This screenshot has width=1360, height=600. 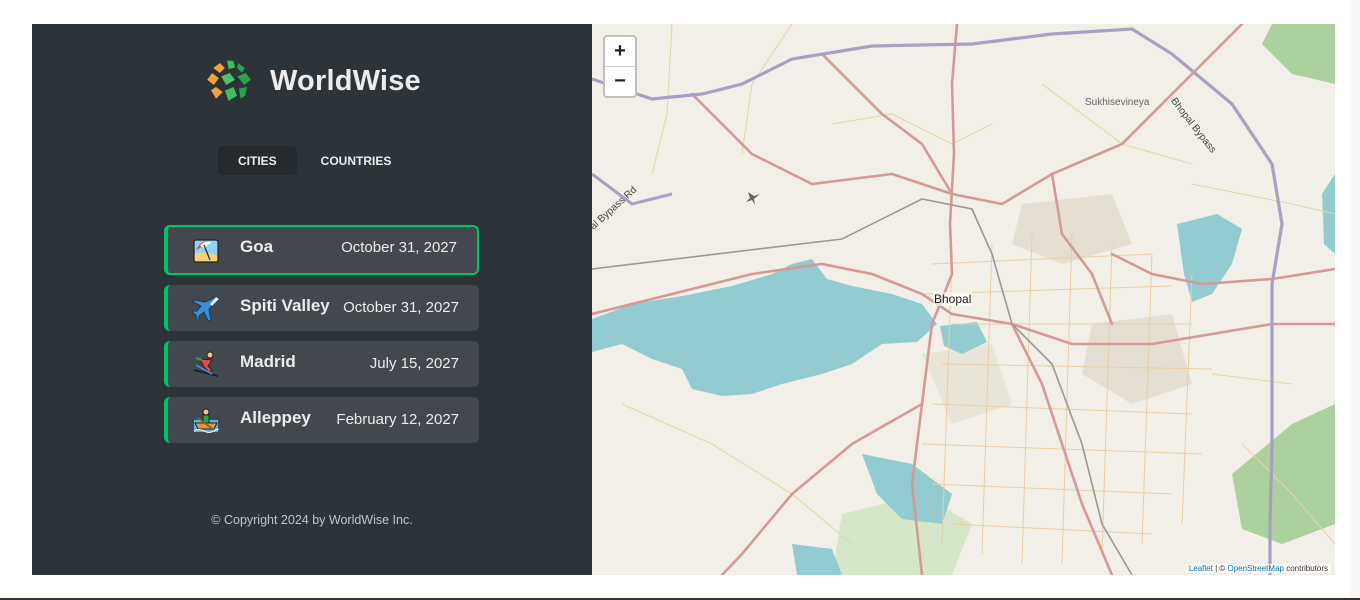 I want to click on city-date: July 15, 2027, so click(x=414, y=363).